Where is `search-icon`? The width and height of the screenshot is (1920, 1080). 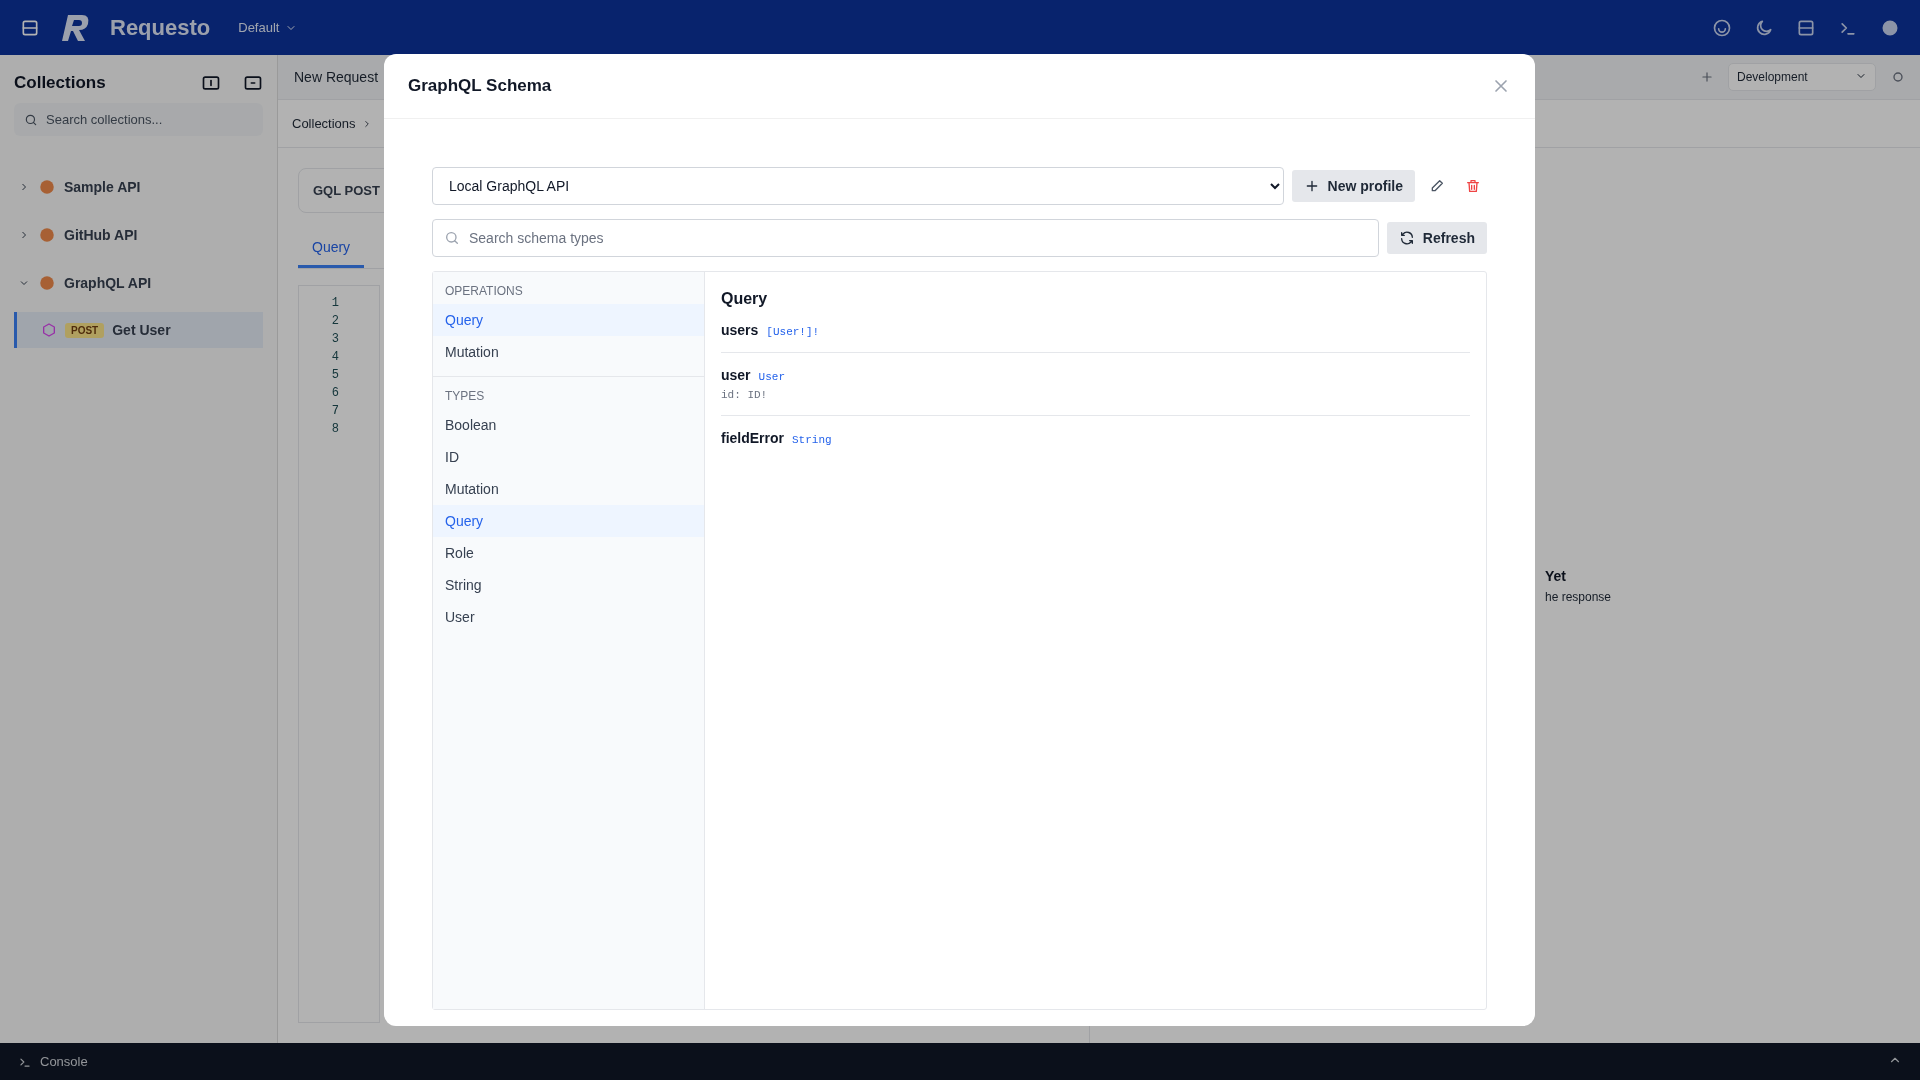 search-icon is located at coordinates (31, 119).